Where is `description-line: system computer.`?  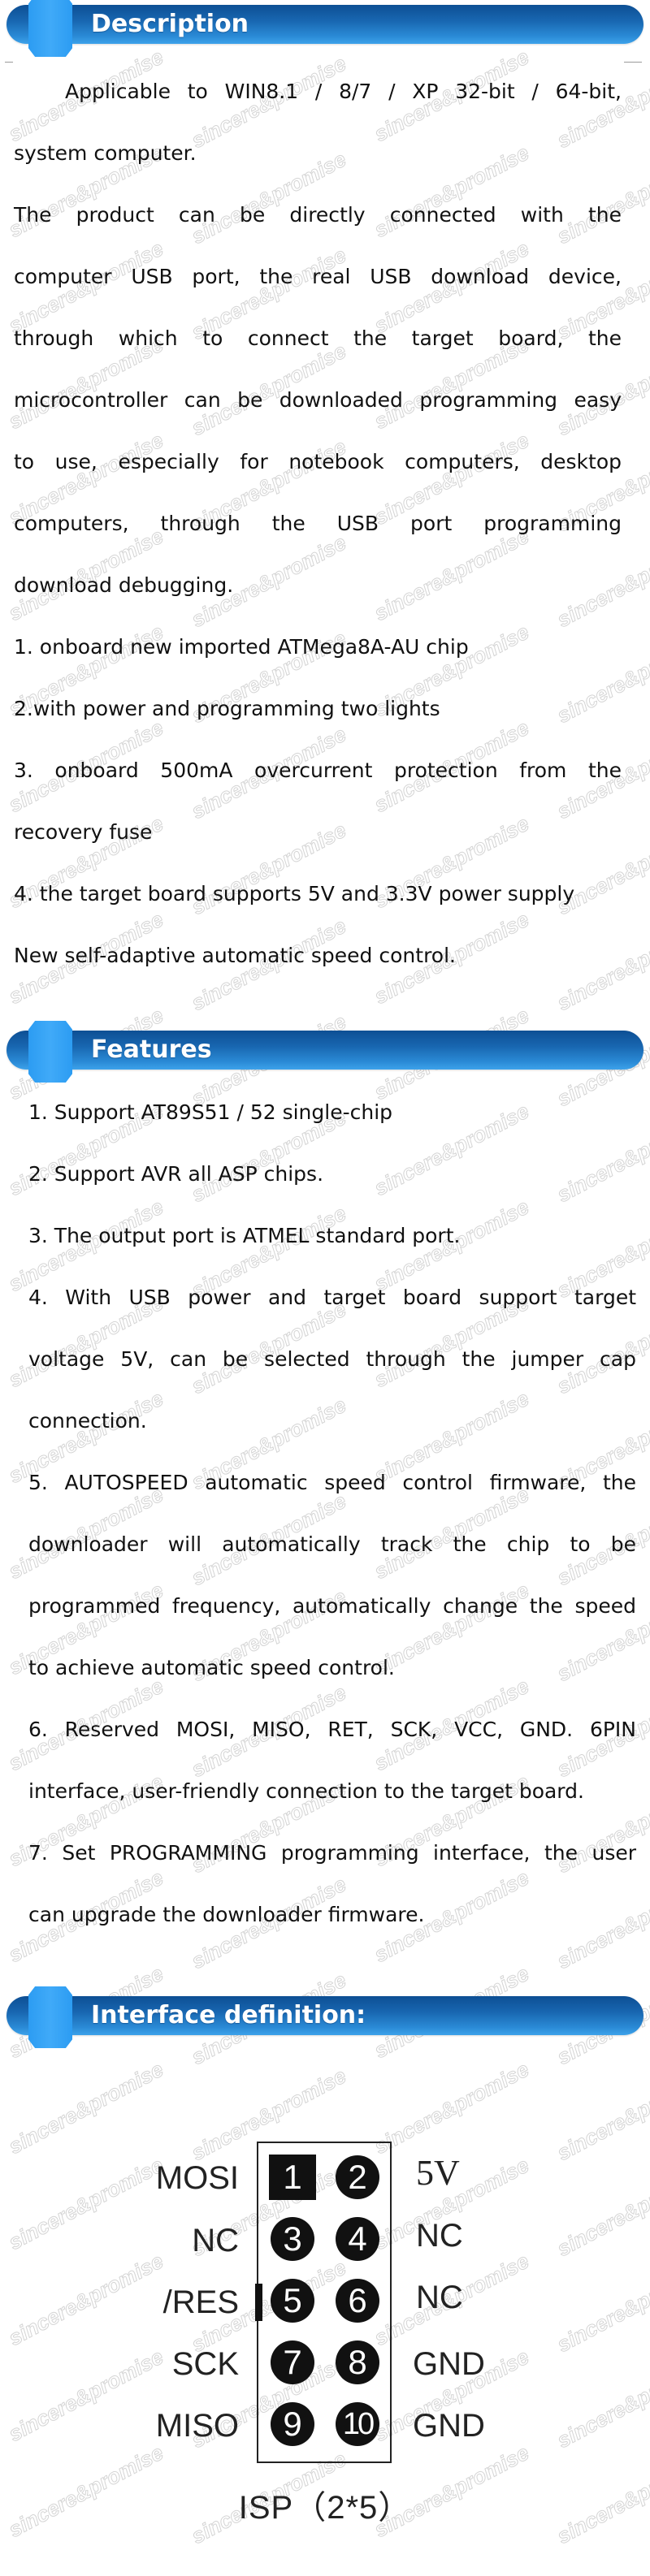
description-line: system computer. is located at coordinates (105, 153).